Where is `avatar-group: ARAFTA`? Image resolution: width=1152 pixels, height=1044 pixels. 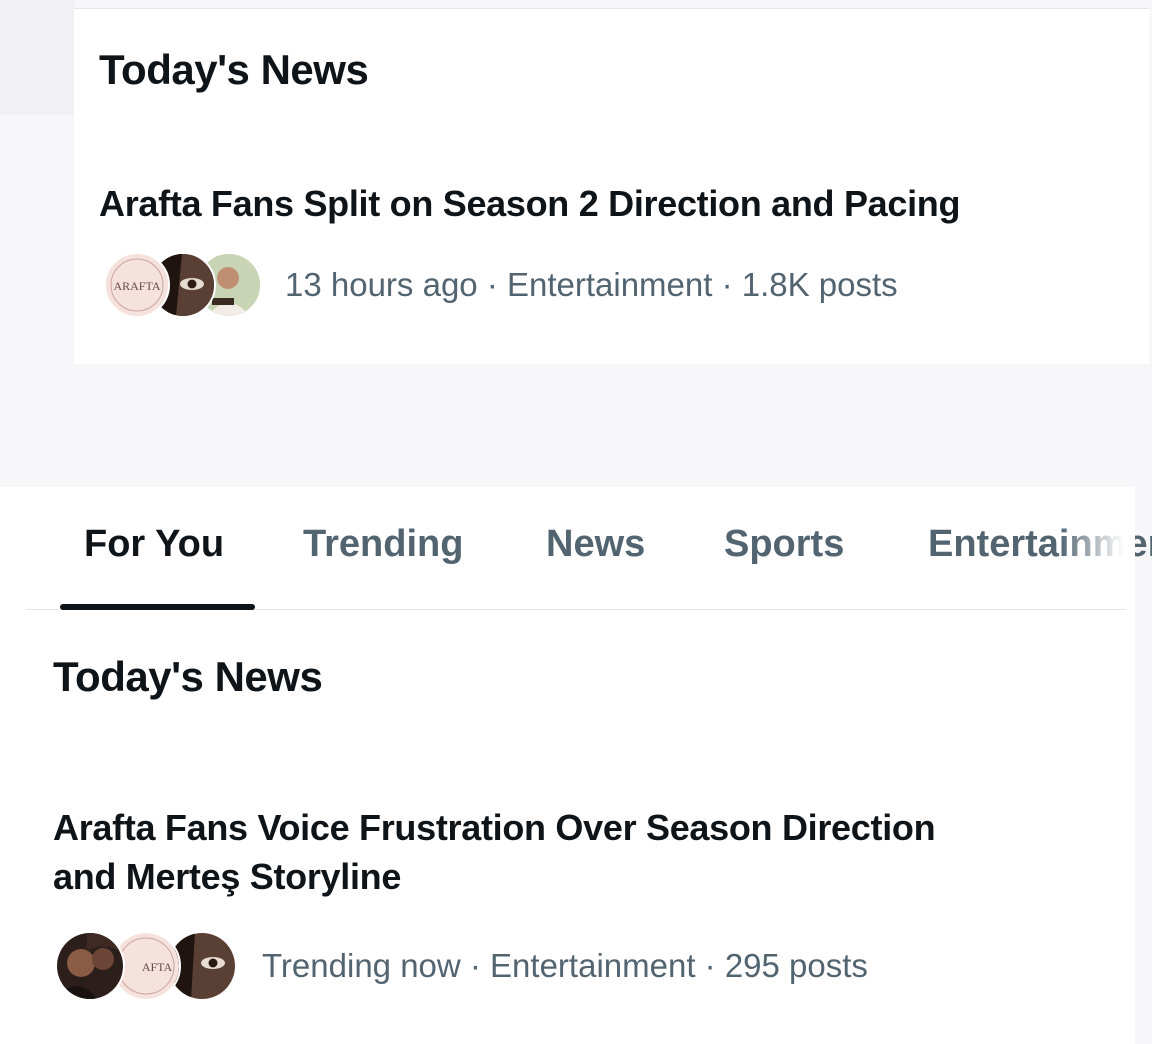
avatar-group: ARAFTA is located at coordinates (184, 285).